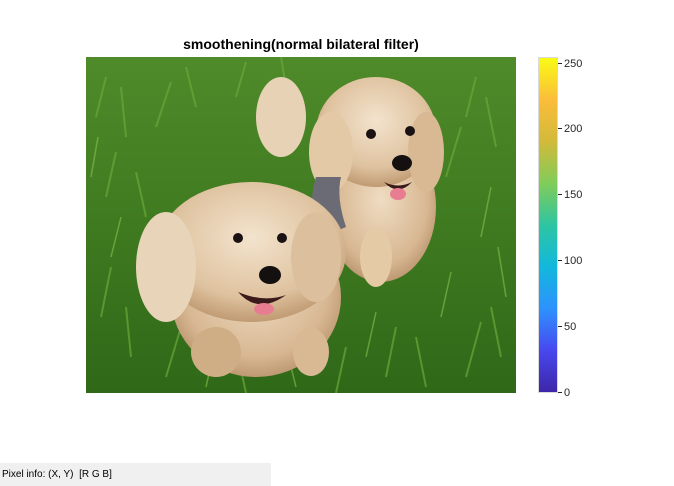 This screenshot has width=674, height=486. I want to click on figure-title: smoothening(normal bilateral filter), so click(301, 44).